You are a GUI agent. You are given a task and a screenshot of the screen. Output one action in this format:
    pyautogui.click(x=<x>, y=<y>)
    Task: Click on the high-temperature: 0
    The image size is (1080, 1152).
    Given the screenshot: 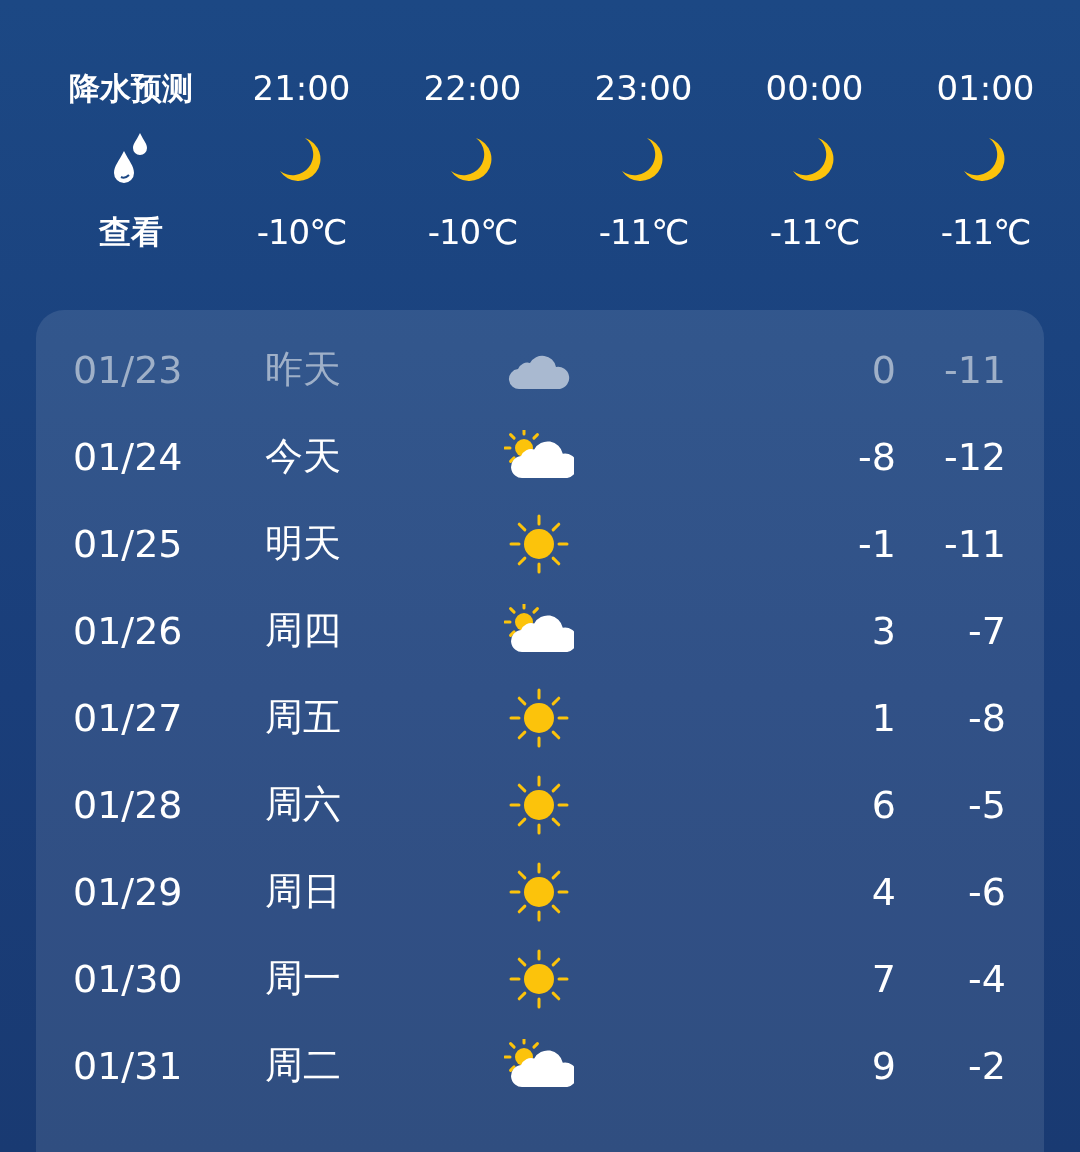 What is the action you would take?
    pyautogui.click(x=883, y=369)
    